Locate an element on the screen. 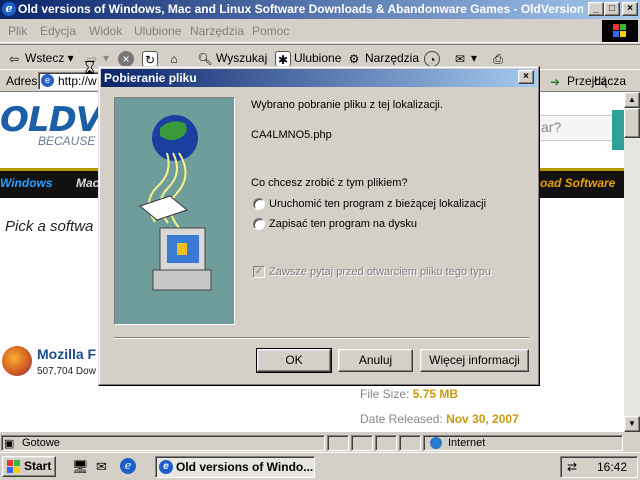  favorites-button: ✱ Ulubione is located at coordinates (308, 58).